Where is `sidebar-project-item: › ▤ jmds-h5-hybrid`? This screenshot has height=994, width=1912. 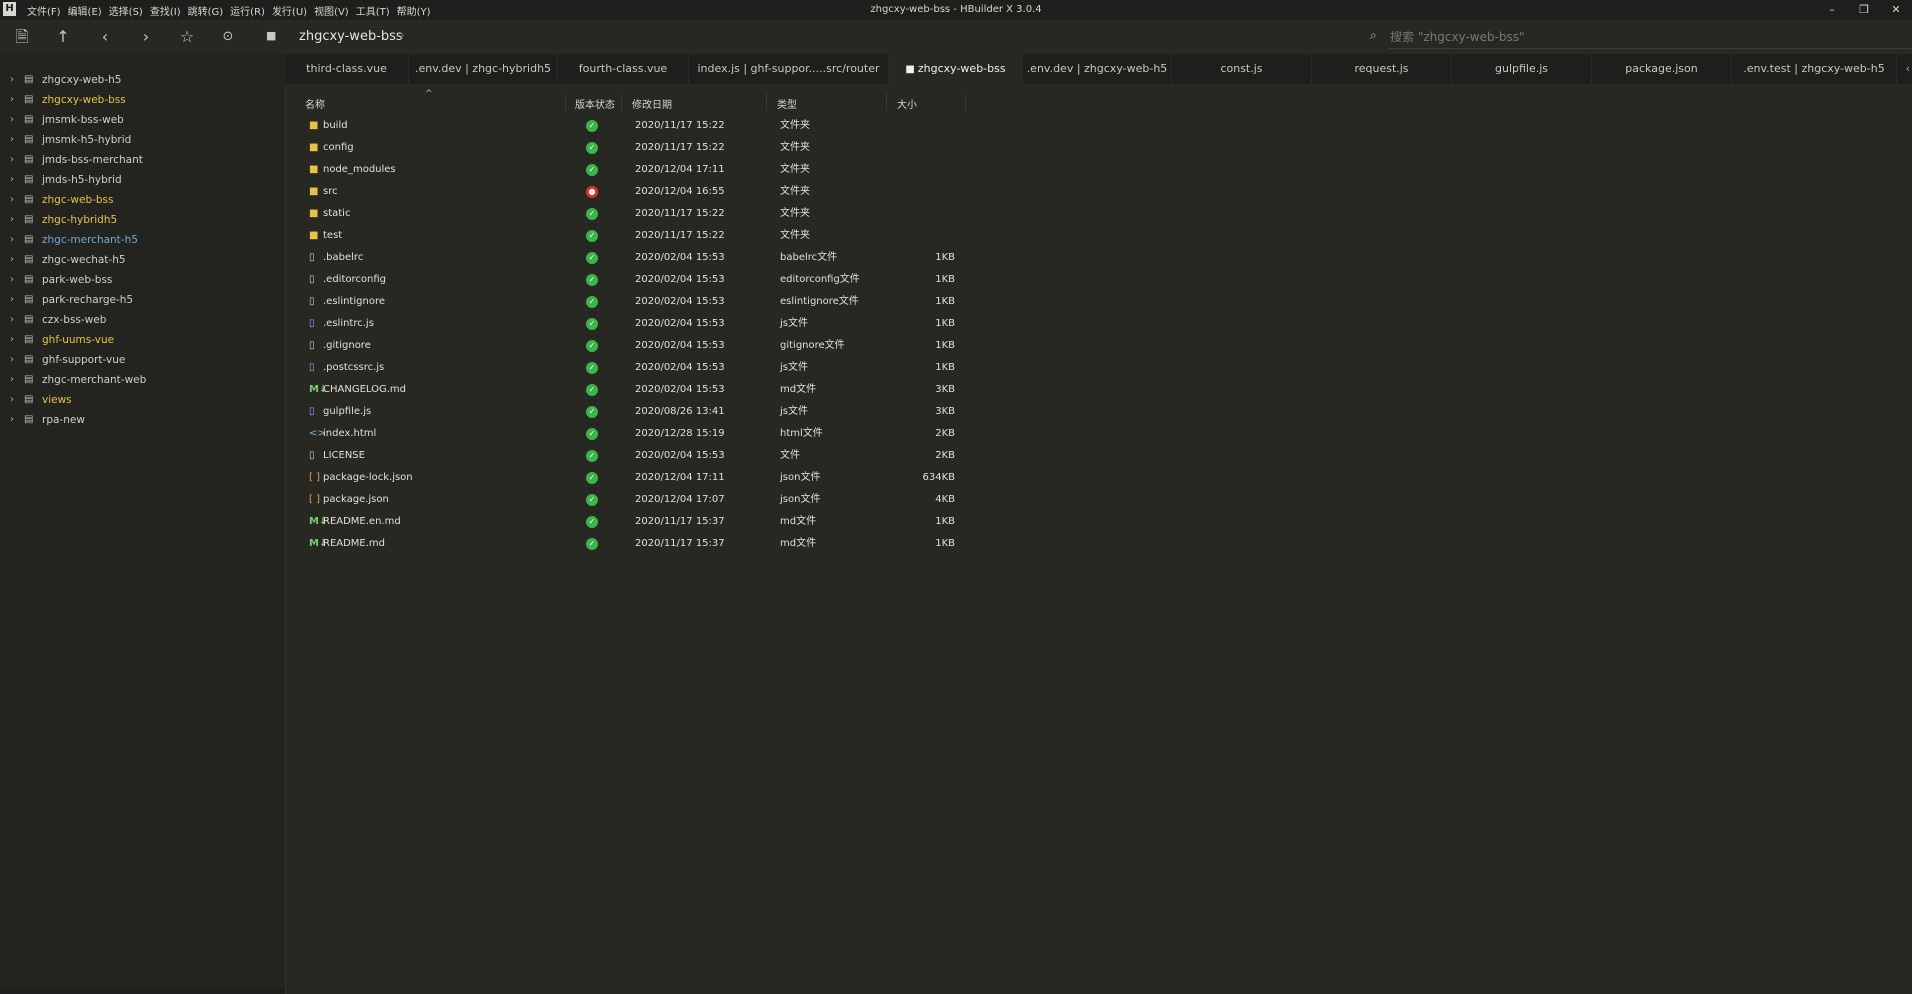
sidebar-project-item: › ▤ jmds-h5-hybrid is located at coordinates (142, 180).